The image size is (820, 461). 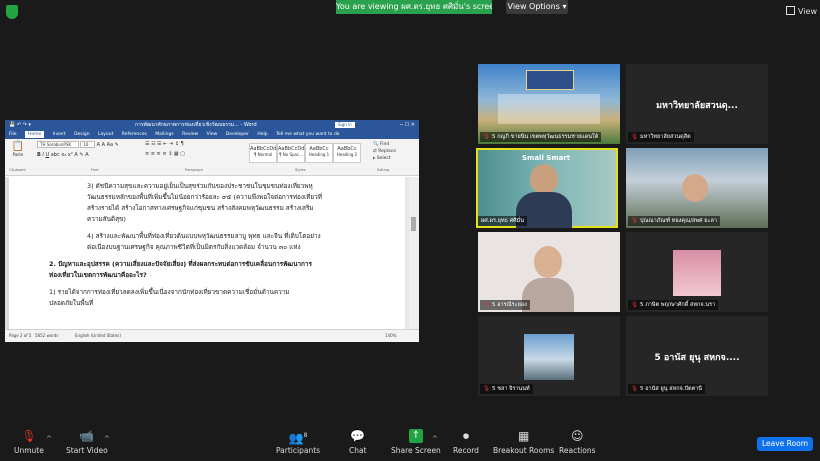 I want to click on paste-button: 📋 Paste, so click(x=18, y=149).